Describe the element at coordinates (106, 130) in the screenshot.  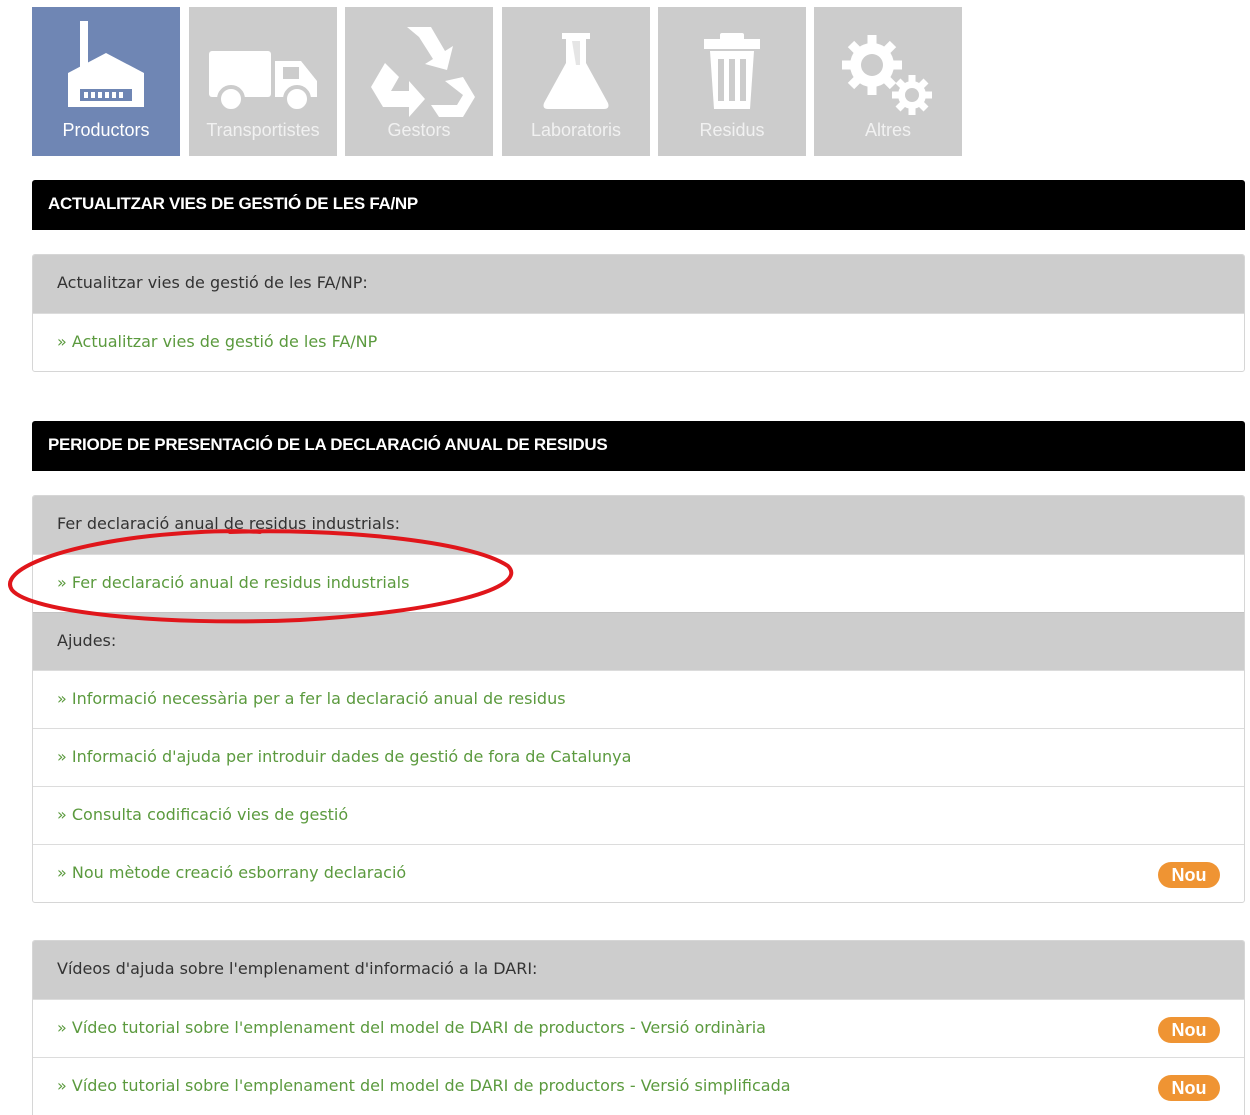
I see `tab-label: Productors` at that location.